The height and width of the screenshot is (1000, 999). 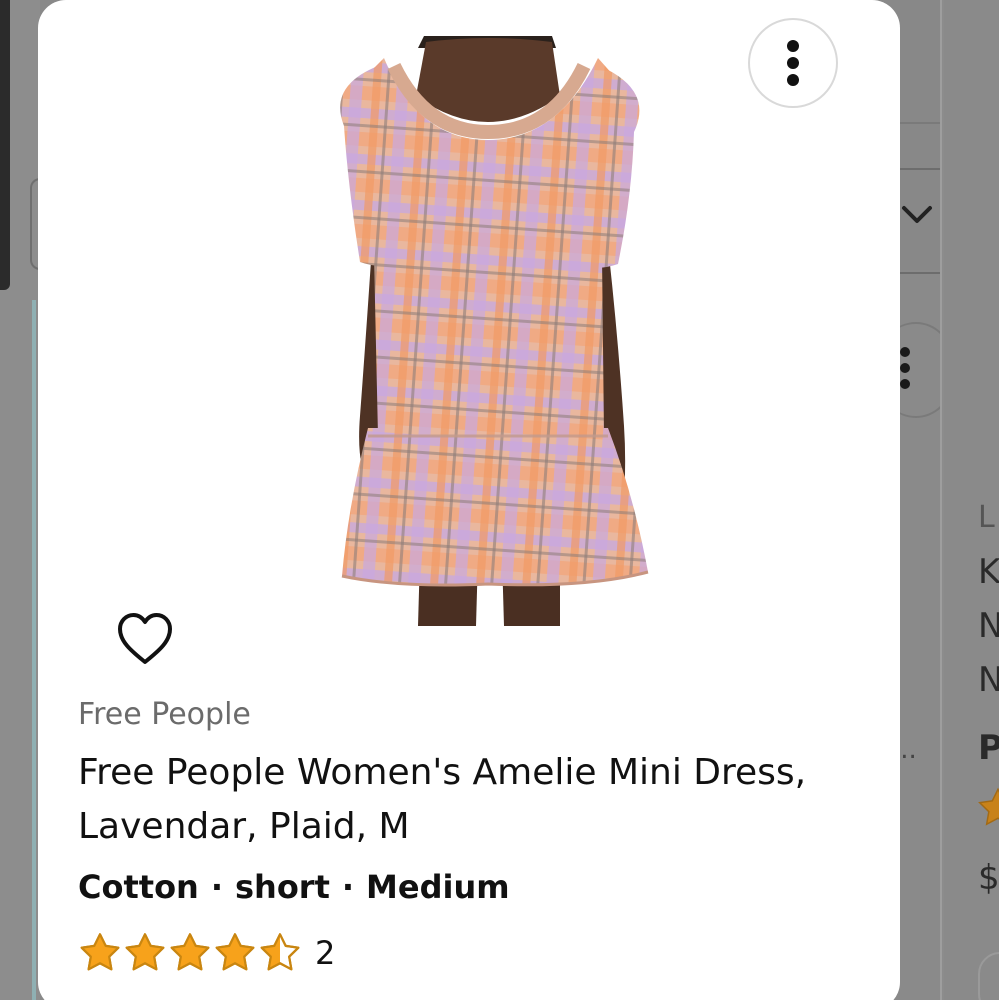 I want to click on background-accent-line, so click(x=34, y=650).